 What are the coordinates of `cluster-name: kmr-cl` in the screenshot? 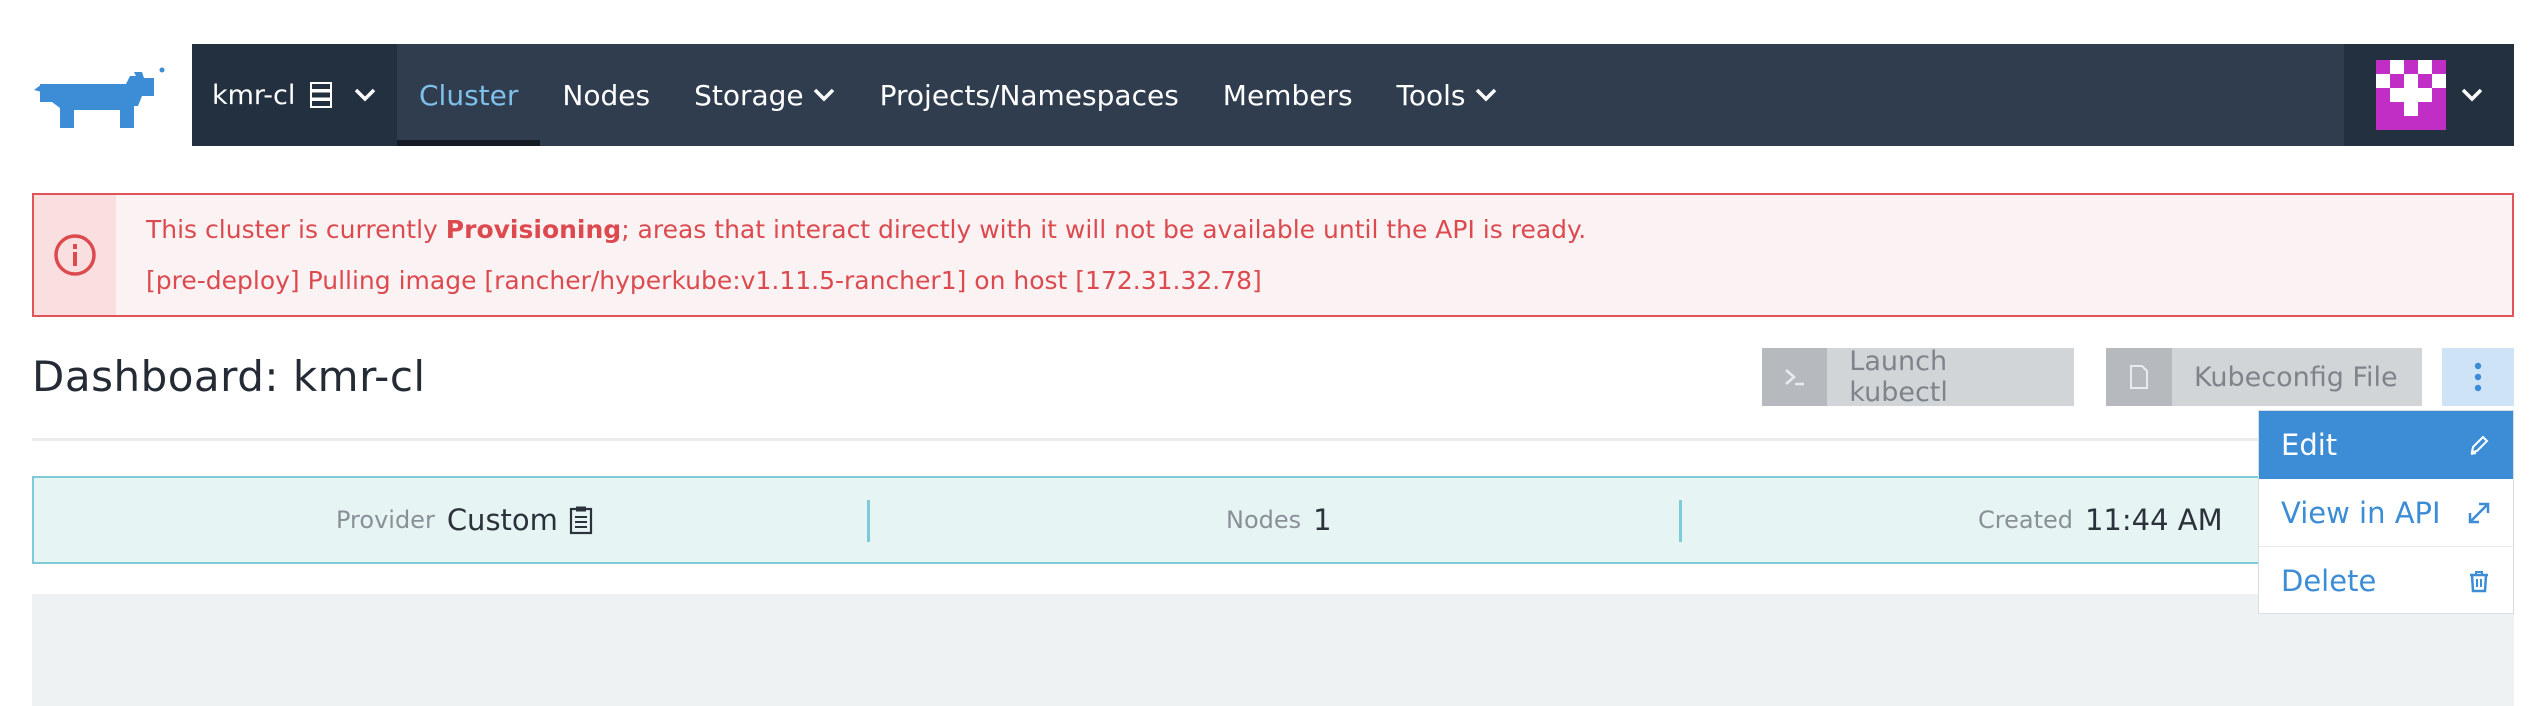 It's located at (254, 95).